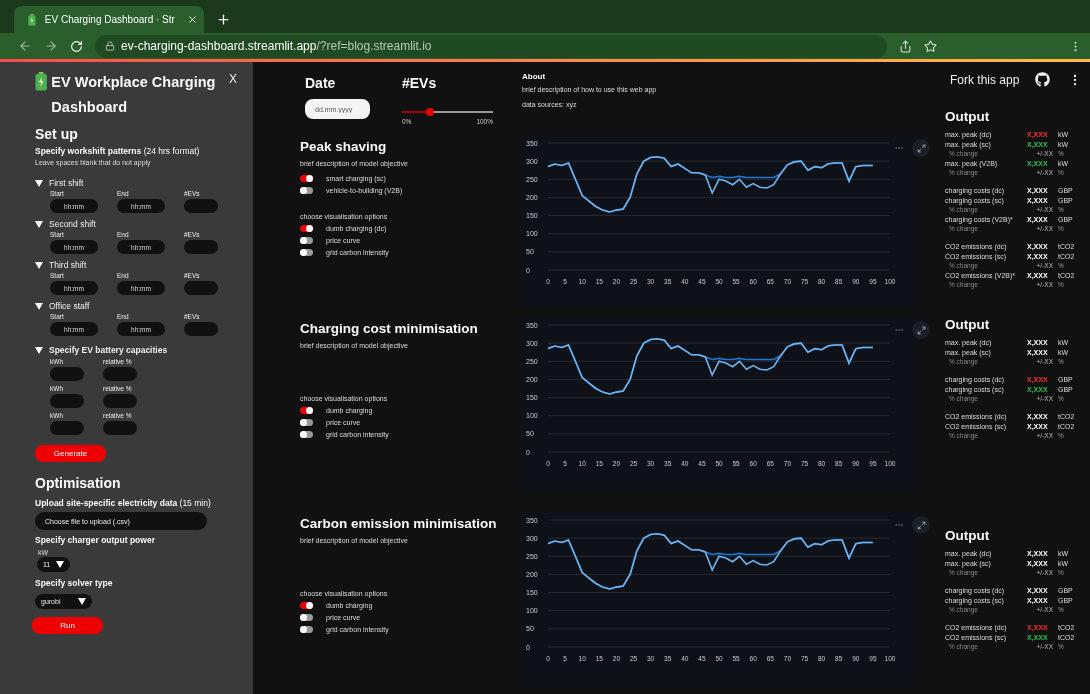 This screenshot has height=694, width=1090. Describe the element at coordinates (344, 146) in the screenshot. I see `section-title: Peak shaving` at that location.